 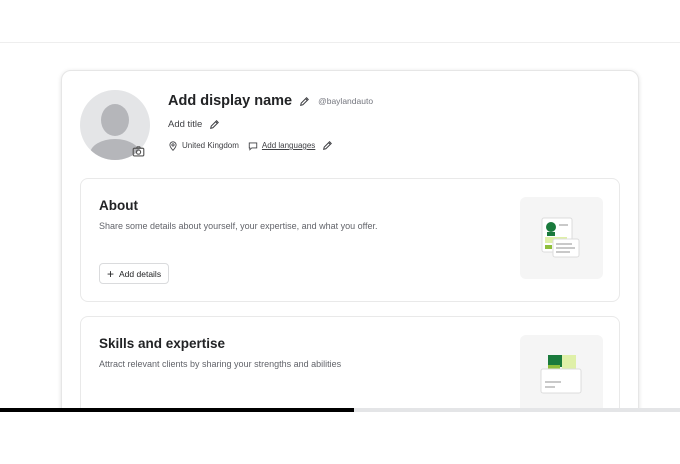 What do you see at coordinates (115, 125) in the screenshot?
I see `profile-avatar` at bounding box center [115, 125].